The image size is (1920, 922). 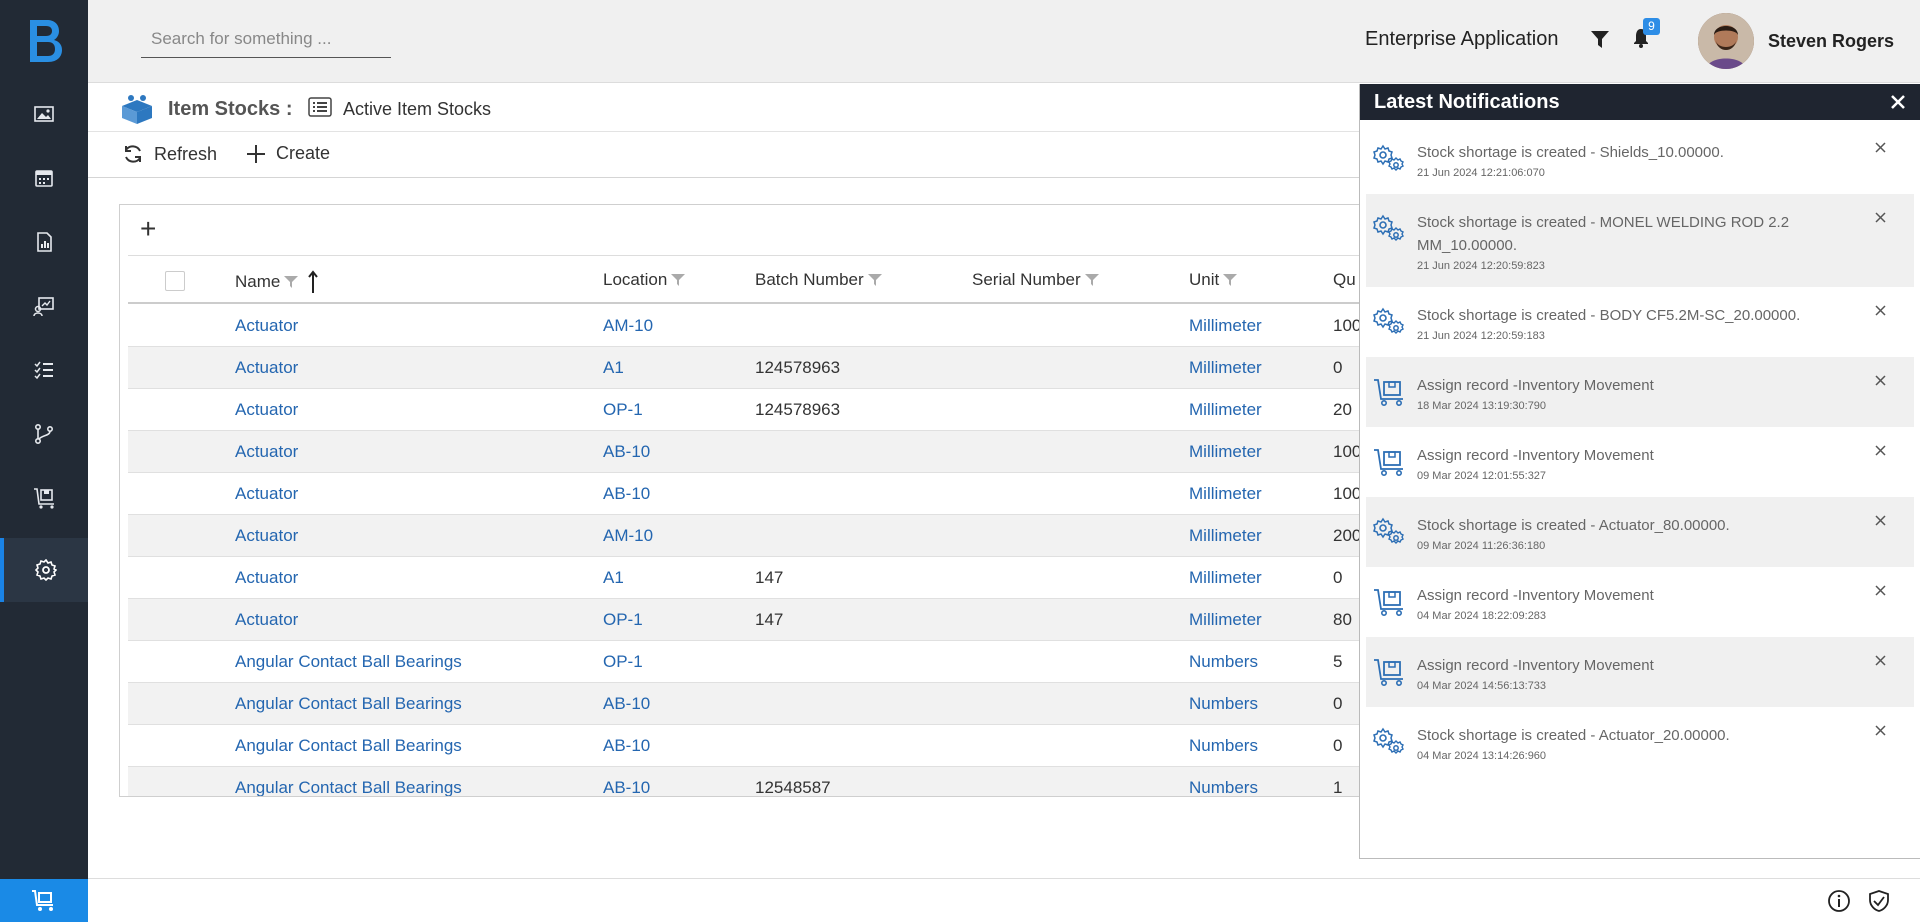 What do you see at coordinates (175, 281) in the screenshot?
I see `select-all-checkbox` at bounding box center [175, 281].